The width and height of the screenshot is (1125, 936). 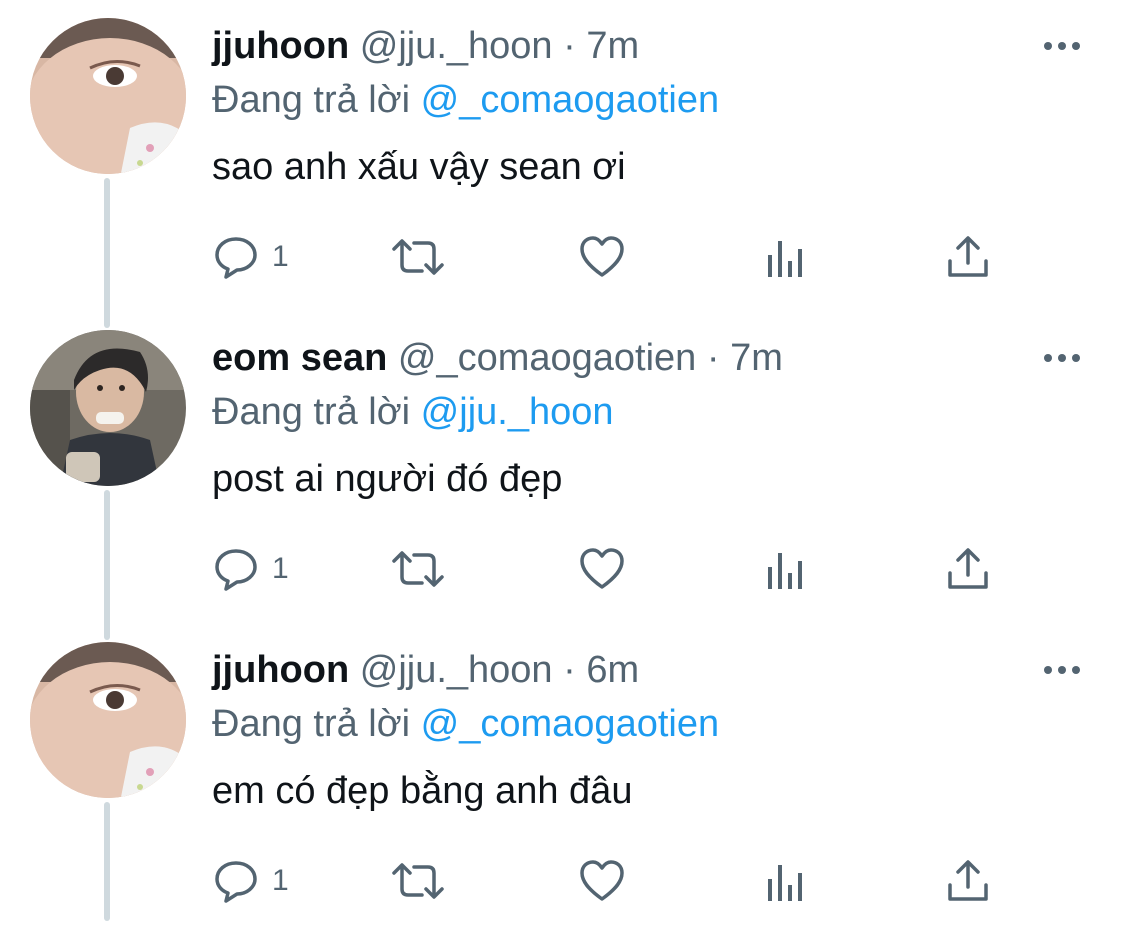 I want to click on eom-sean-avatar-image, so click(x=108, y=408).